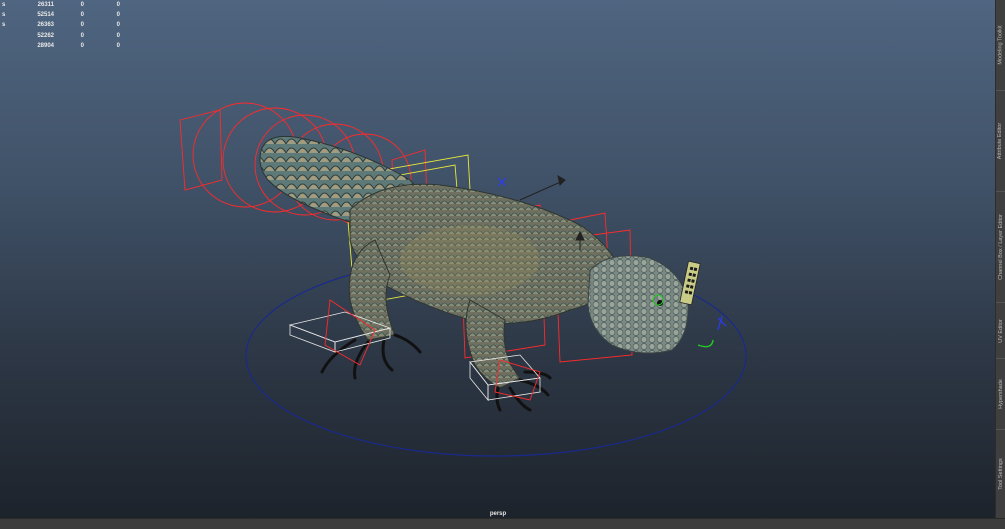 The image size is (1005, 529). Describe the element at coordinates (45, 15) in the screenshot. I see `hud-value: 52514` at that location.